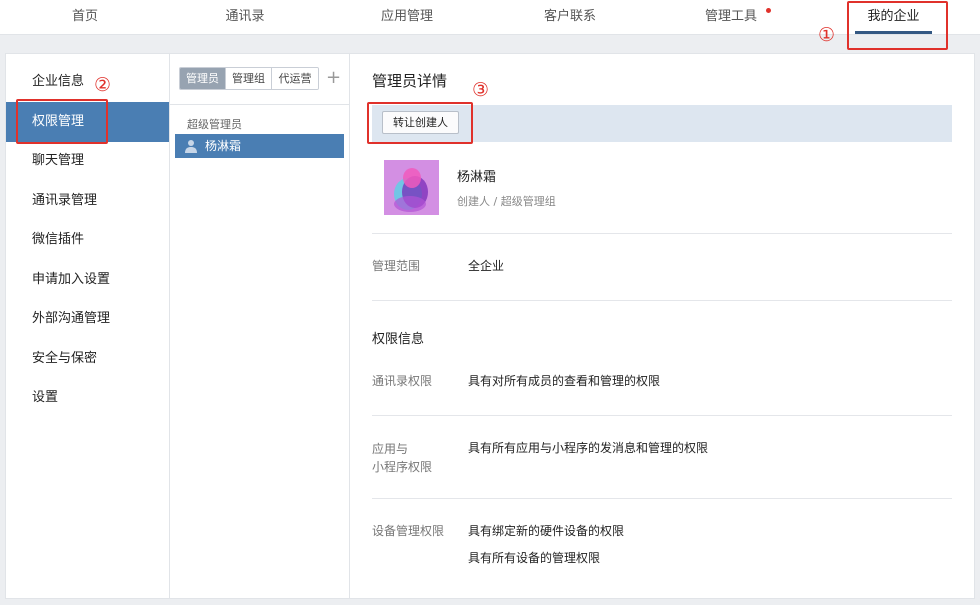 This screenshot has height=605, width=980. I want to click on transfer-creator-button: 转让创建人, so click(420, 122).